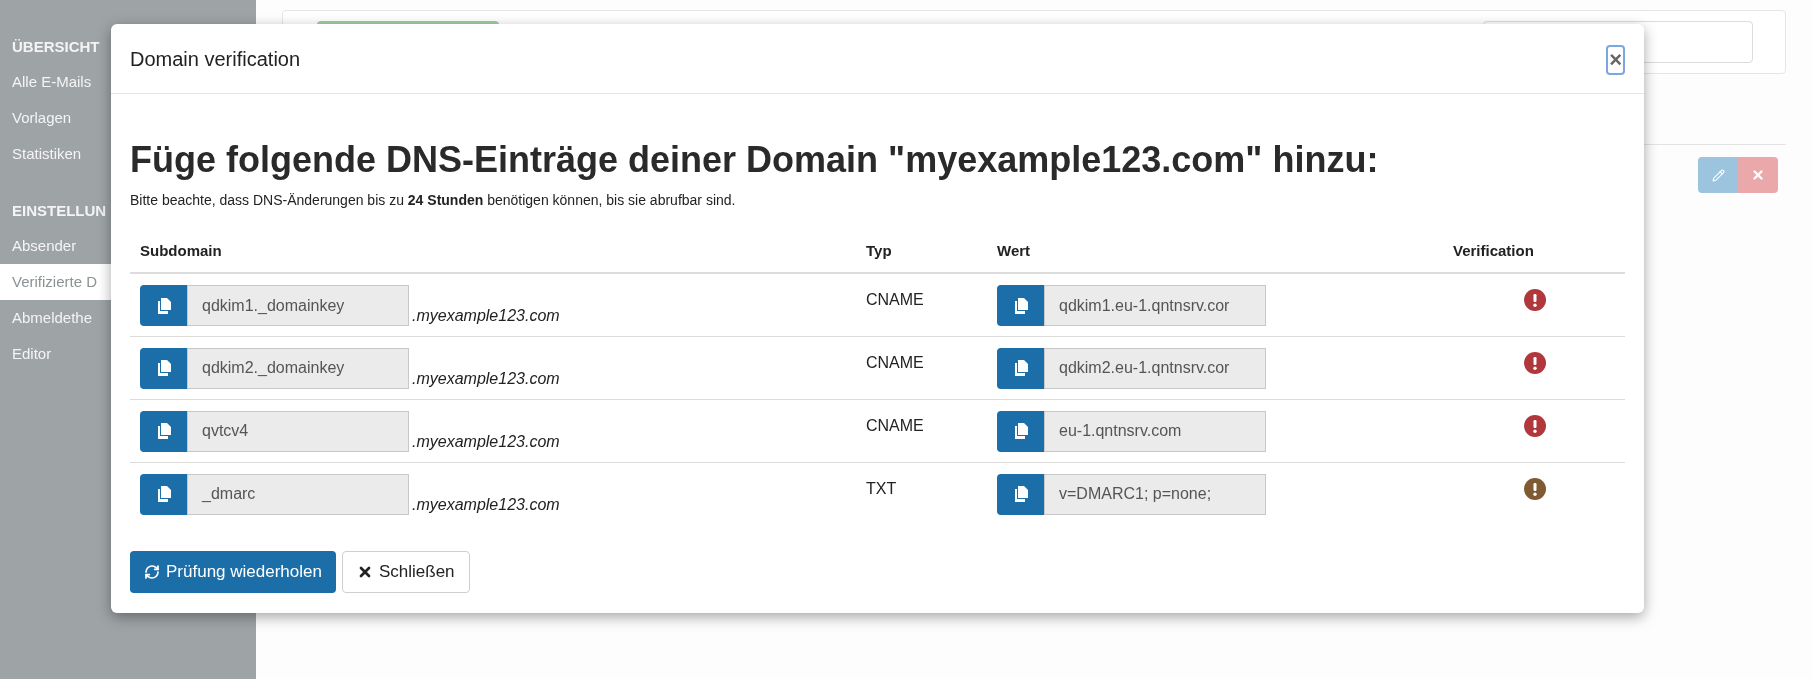 The width and height of the screenshot is (1812, 679). I want to click on dialog-heading: Füge folgende DNS-Einträge deiner Domain "myexample123.com" hinzu:, so click(755, 160).